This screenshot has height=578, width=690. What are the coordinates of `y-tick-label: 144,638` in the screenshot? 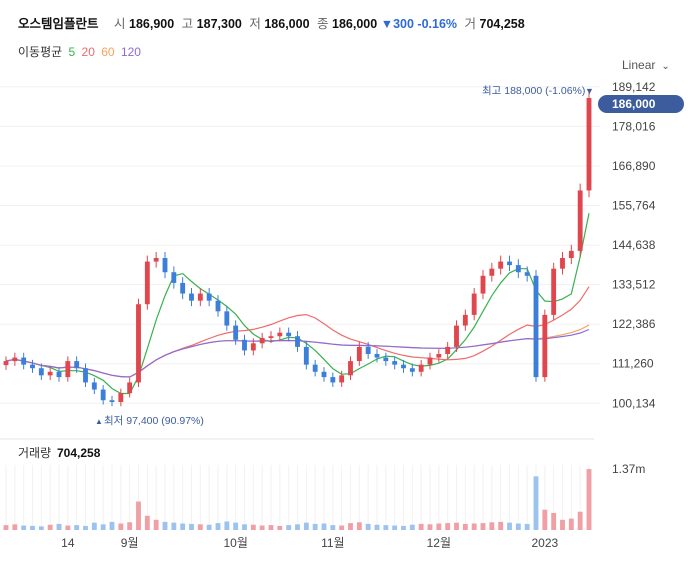 It's located at (634, 245).